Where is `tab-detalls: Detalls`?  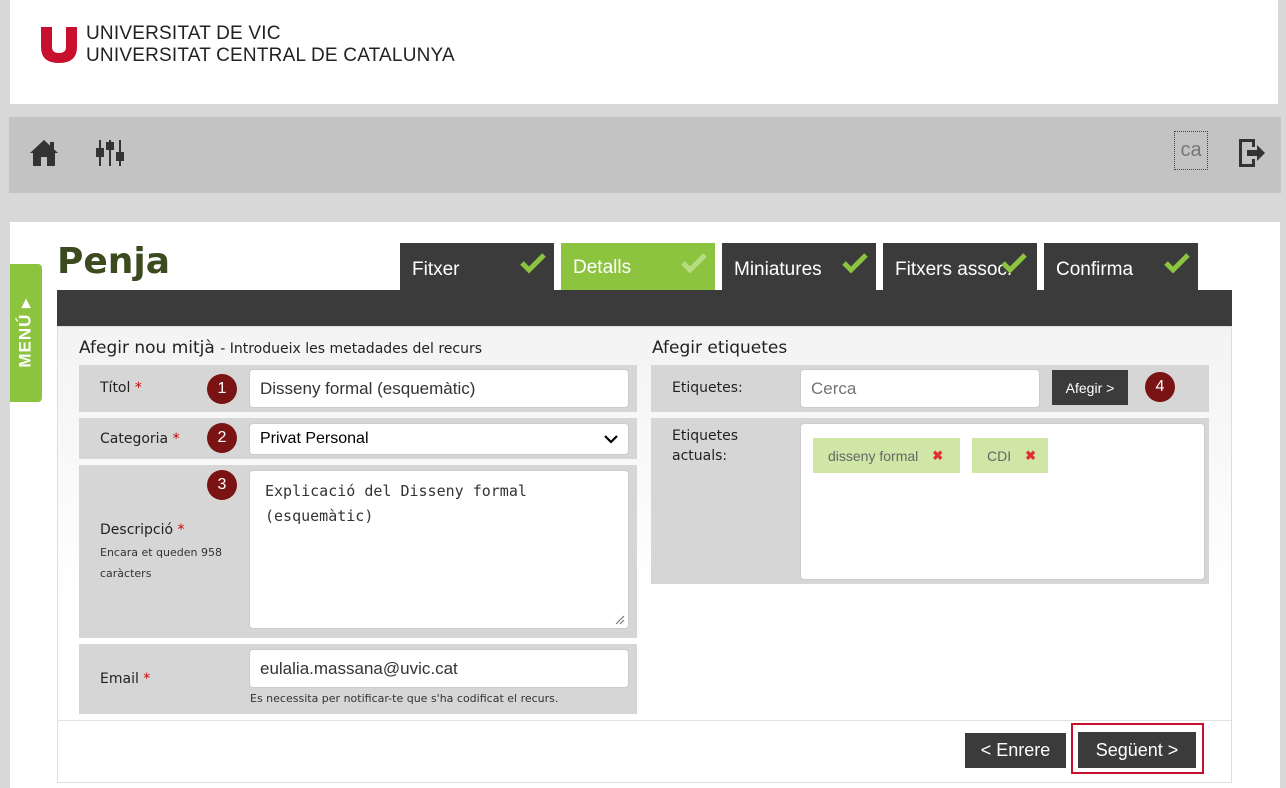
tab-detalls: Detalls is located at coordinates (638, 266).